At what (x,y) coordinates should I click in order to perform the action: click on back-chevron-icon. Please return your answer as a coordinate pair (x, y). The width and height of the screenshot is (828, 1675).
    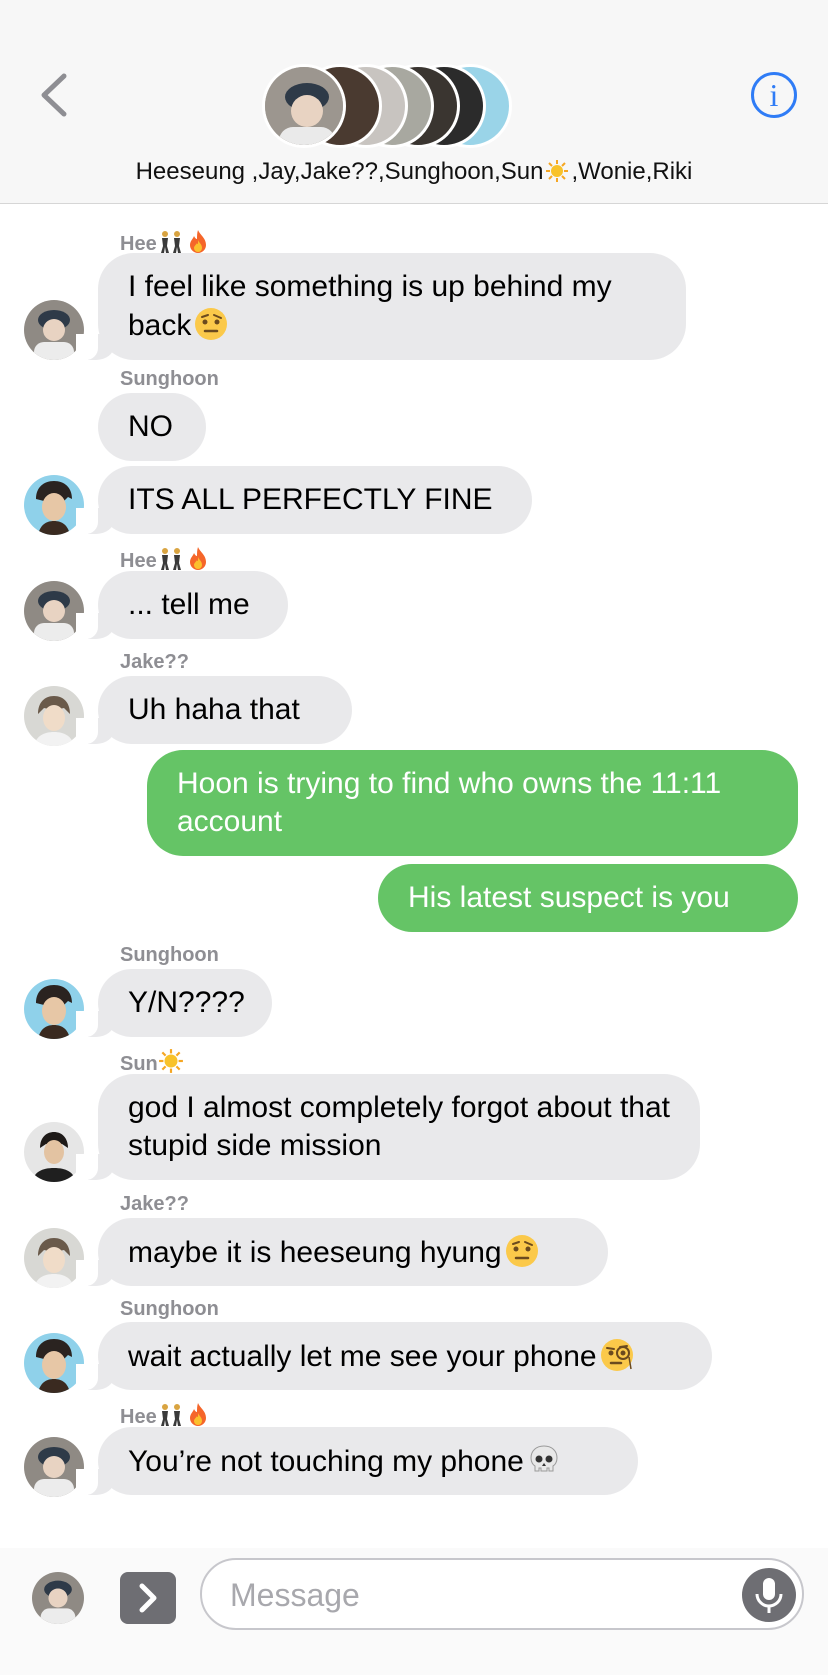
    Looking at the image, I should click on (56, 95).